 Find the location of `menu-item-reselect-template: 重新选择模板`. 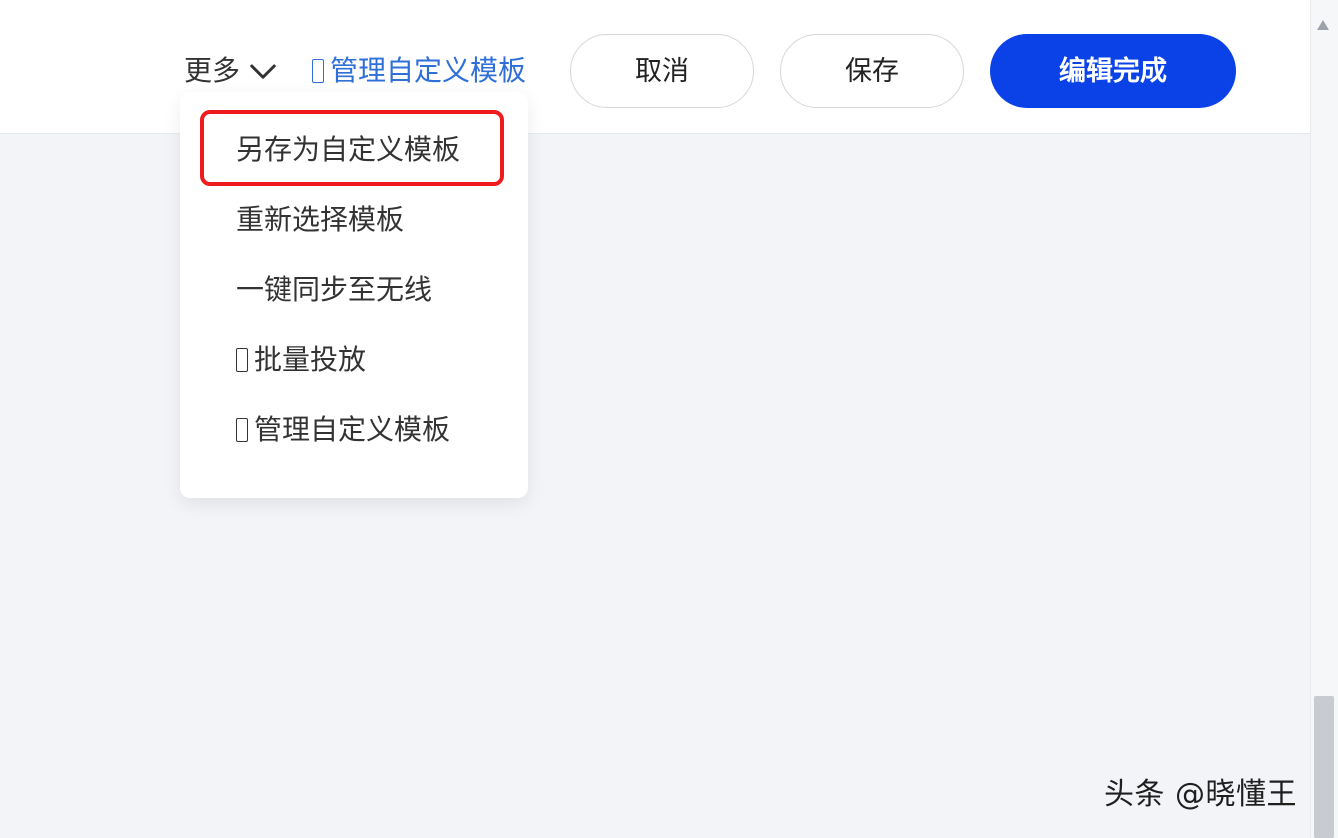

menu-item-reselect-template: 重新选择模板 is located at coordinates (320, 220).